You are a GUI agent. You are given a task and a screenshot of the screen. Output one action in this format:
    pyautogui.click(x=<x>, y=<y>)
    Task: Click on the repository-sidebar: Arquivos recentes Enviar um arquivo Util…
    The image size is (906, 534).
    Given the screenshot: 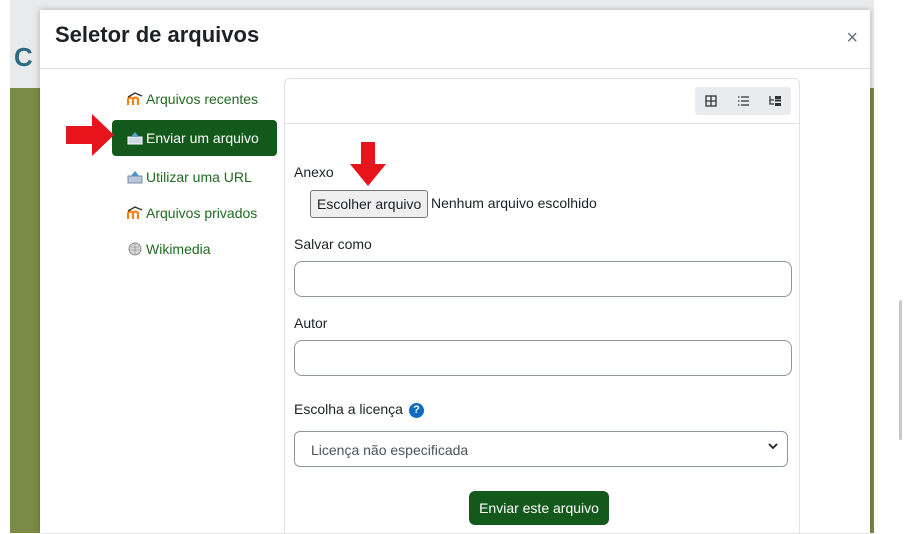 What is the action you would take?
    pyautogui.click(x=197, y=177)
    